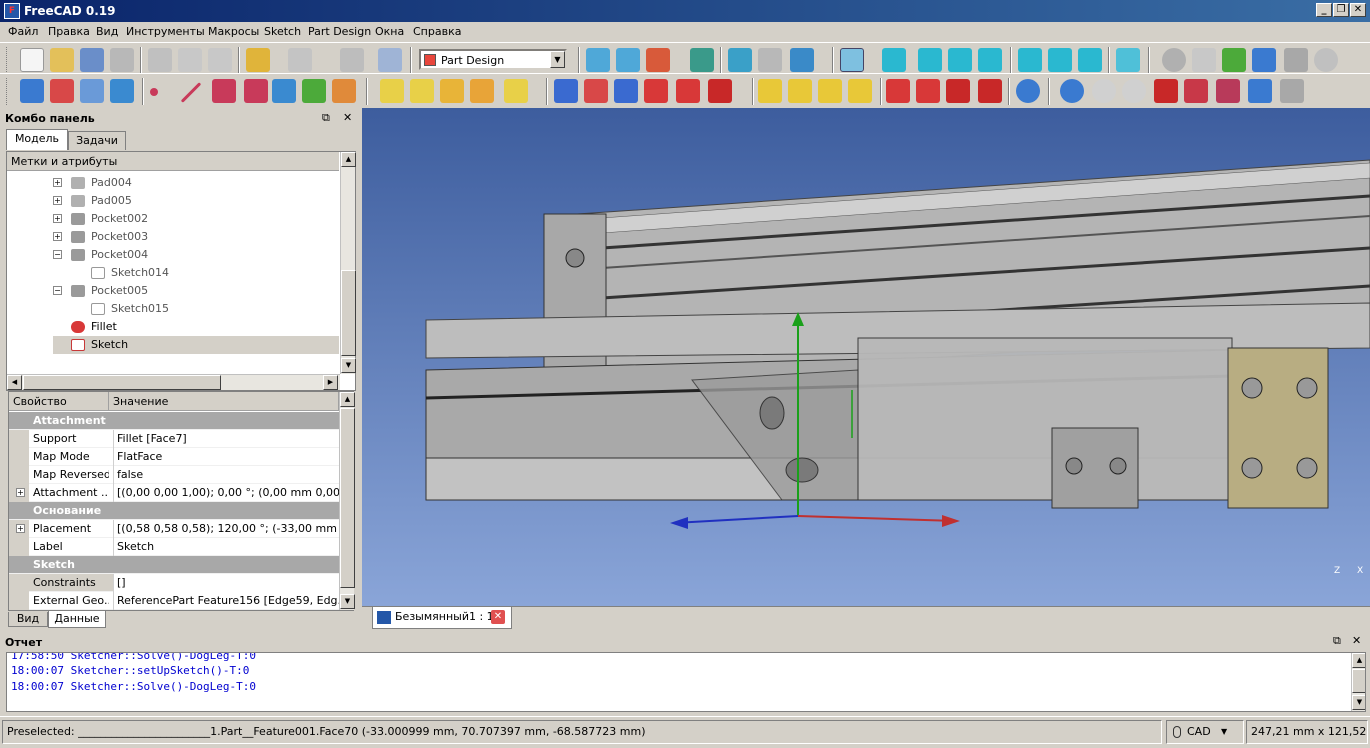 This screenshot has height=748, width=1370. What do you see at coordinates (770, 60) in the screenshot?
I see `forward-arrow-icon` at bounding box center [770, 60].